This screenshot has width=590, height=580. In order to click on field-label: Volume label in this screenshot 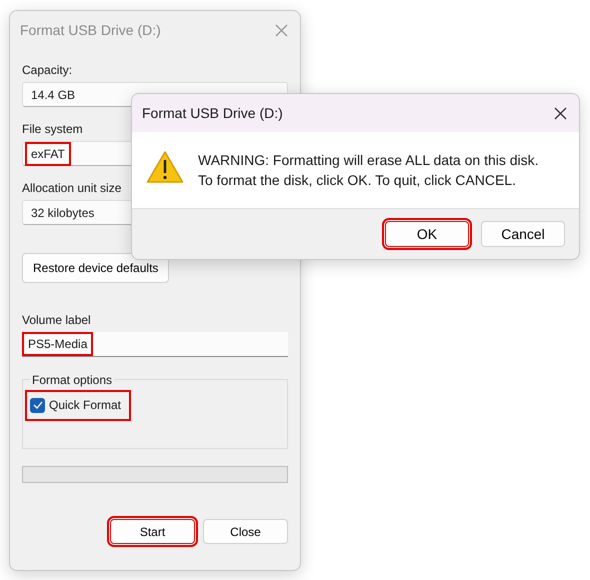, I will do `click(56, 320)`.